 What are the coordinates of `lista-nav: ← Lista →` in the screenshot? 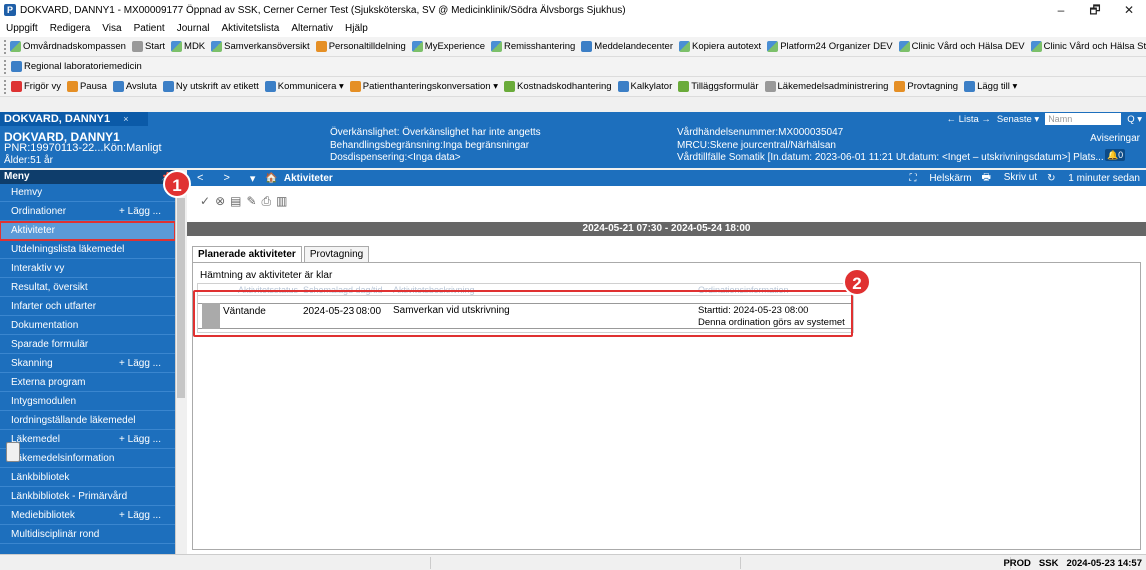 It's located at (969, 119).